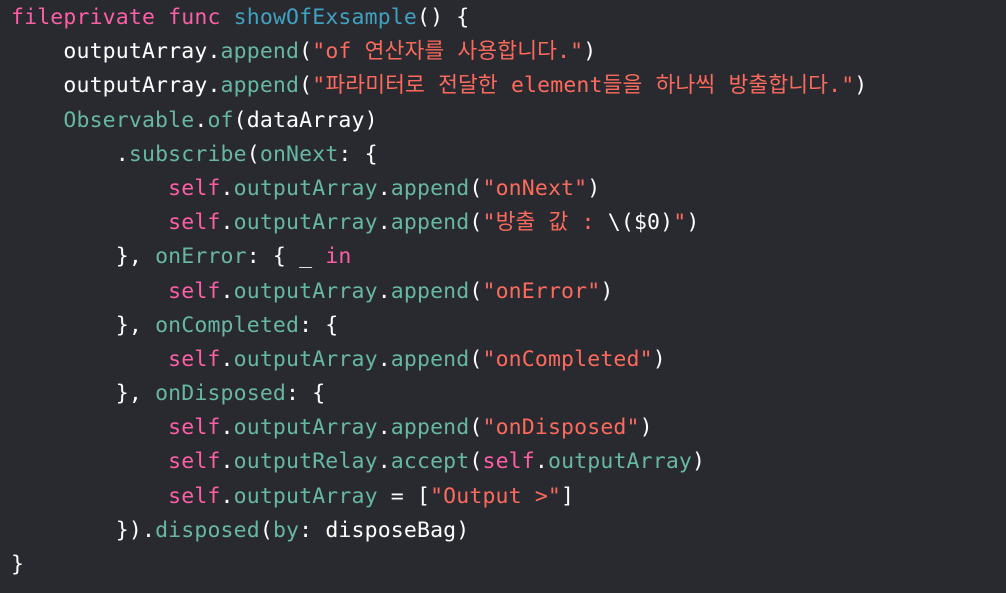 The image size is (1006, 593). Describe the element at coordinates (535, 188) in the screenshot. I see `code-token-string-literal: "onNext"` at that location.